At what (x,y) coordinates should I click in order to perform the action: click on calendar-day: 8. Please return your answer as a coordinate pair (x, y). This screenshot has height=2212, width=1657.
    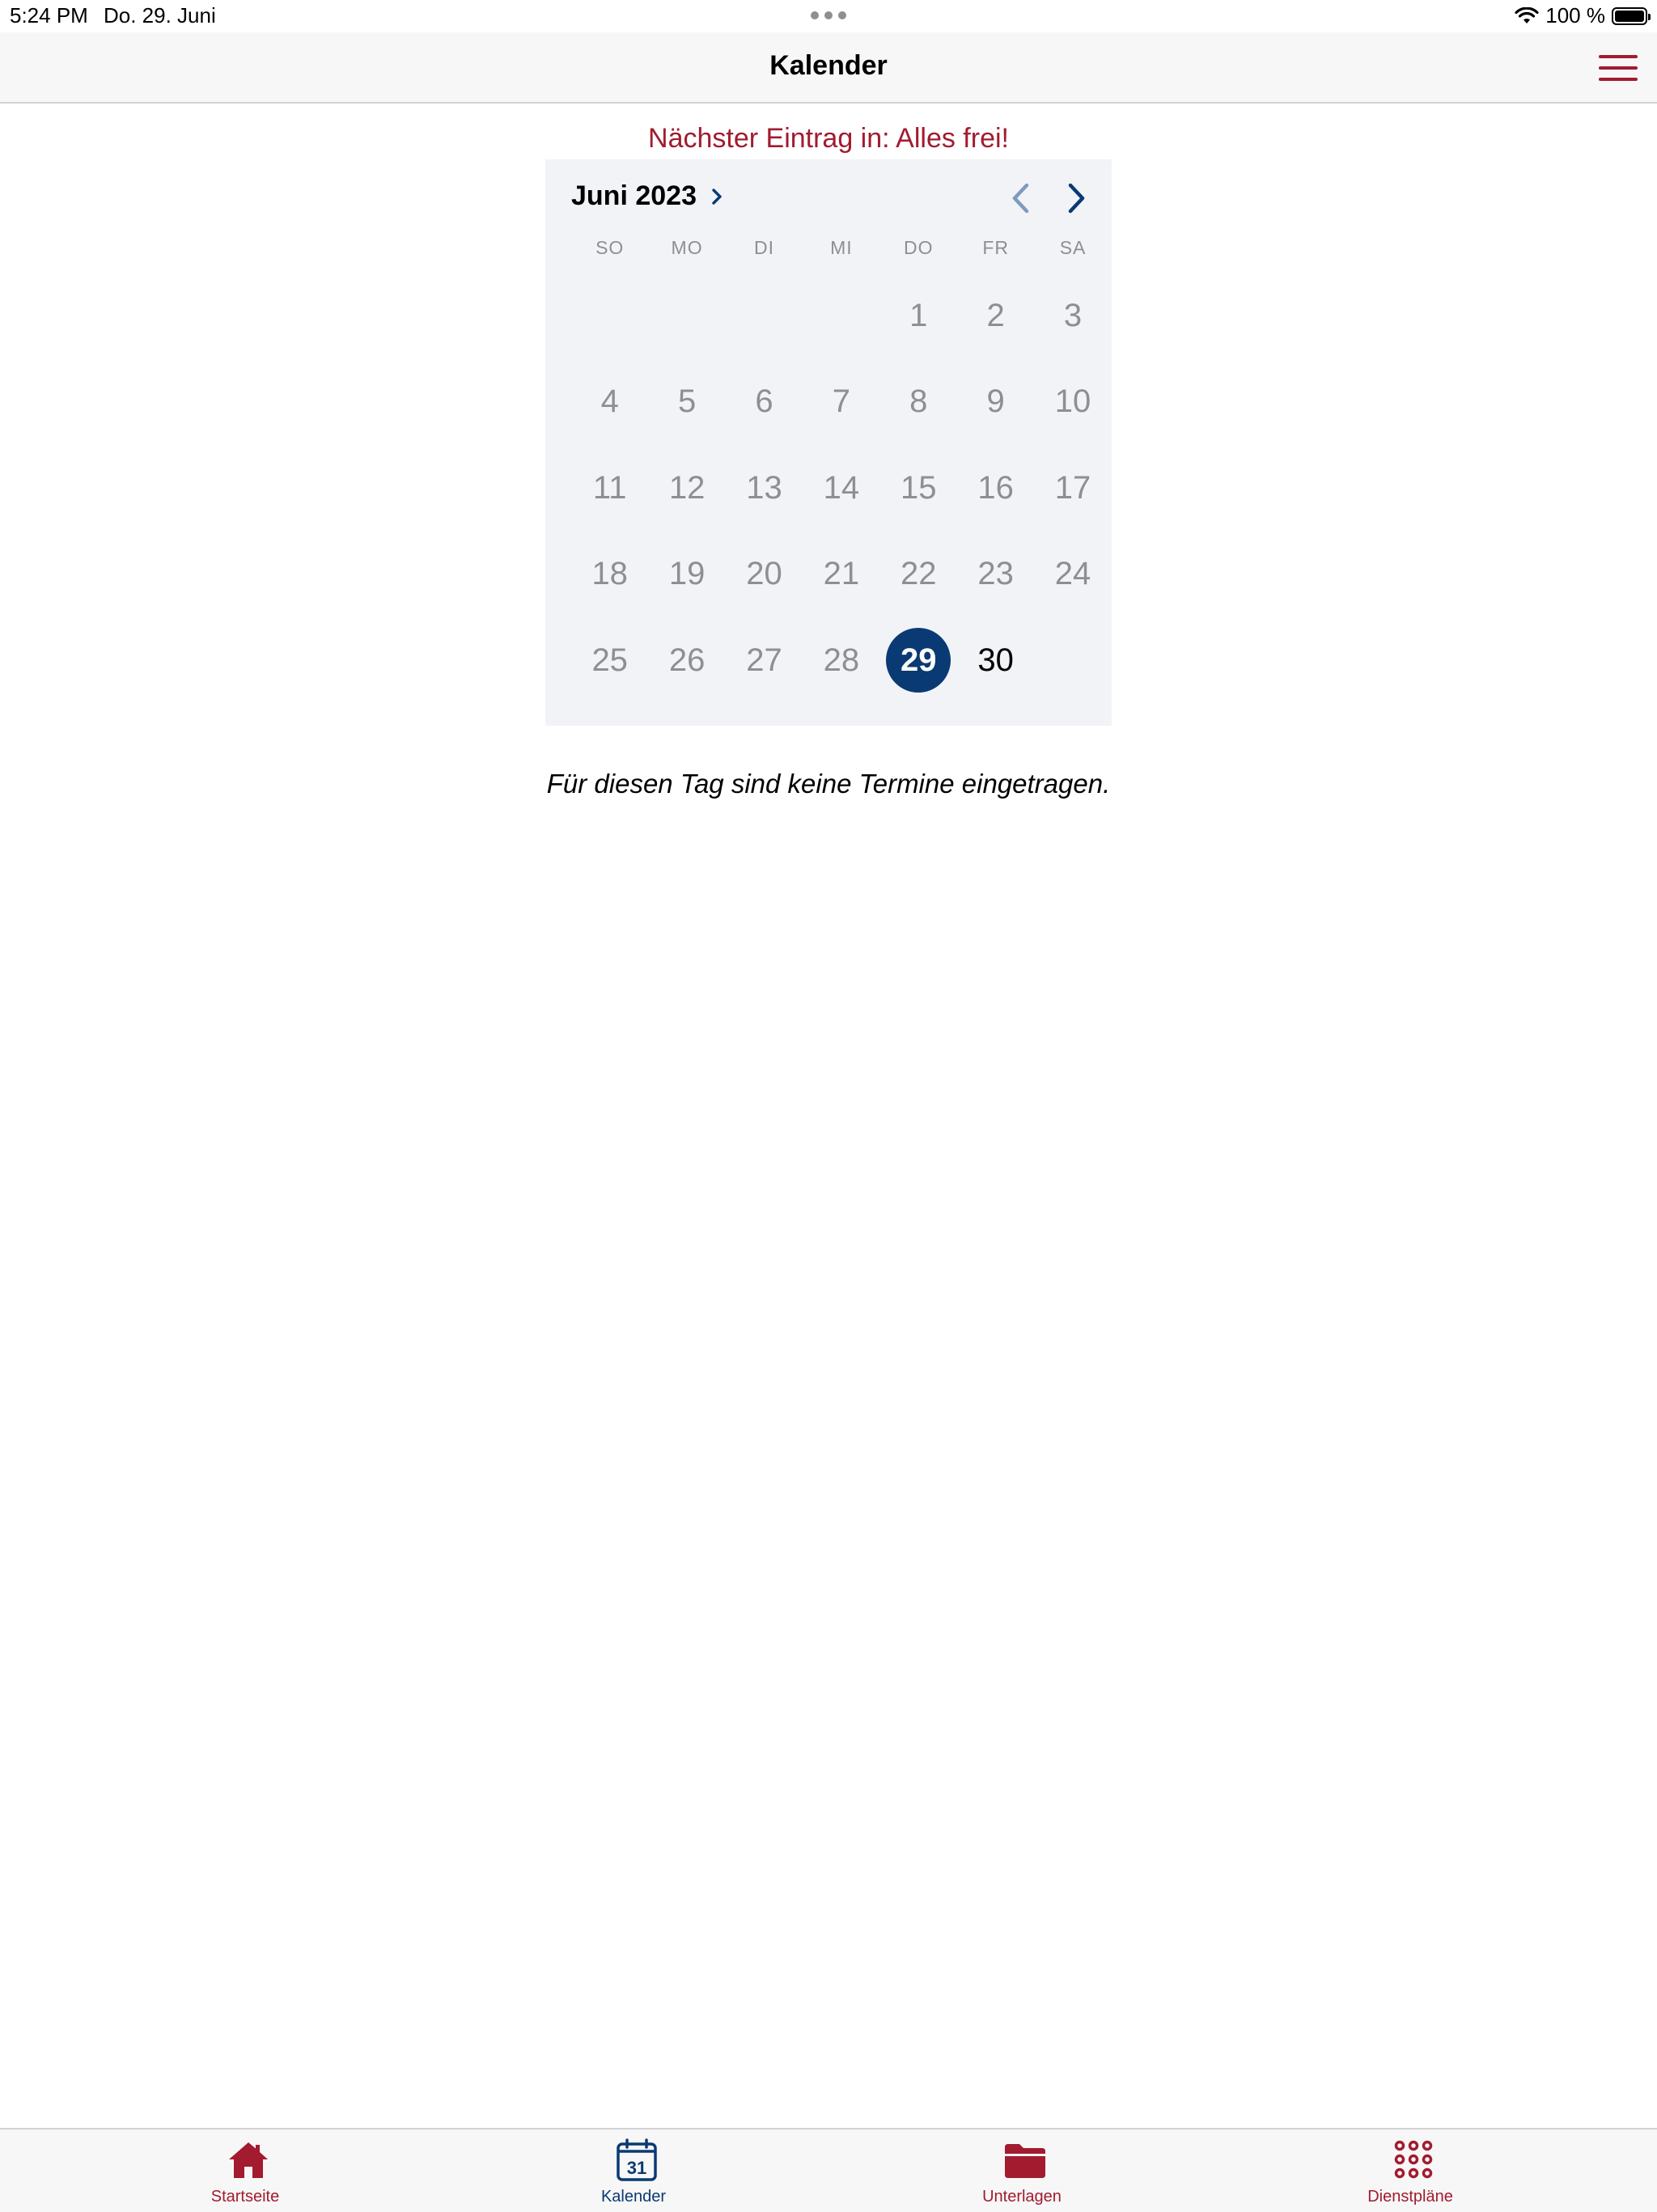
    Looking at the image, I should click on (918, 402).